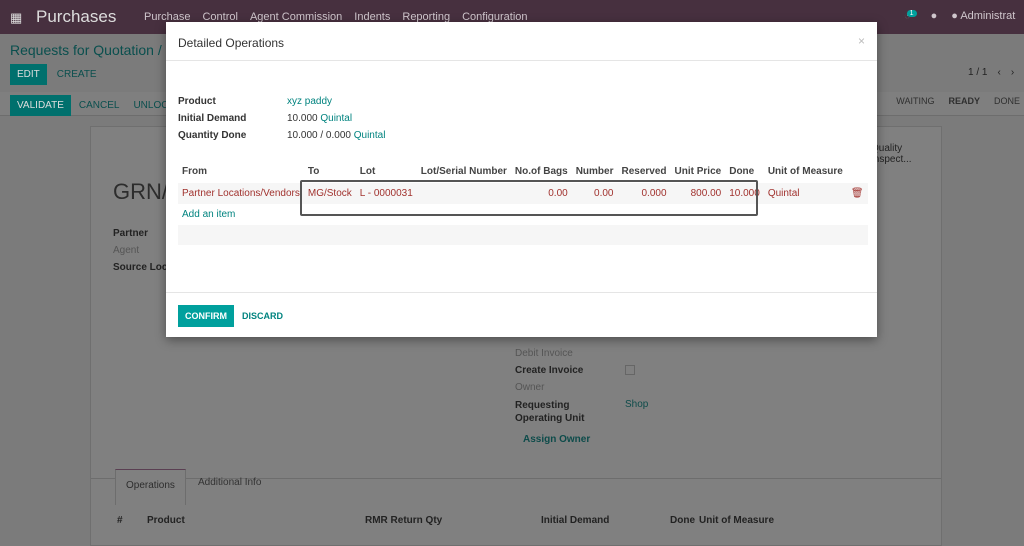 This screenshot has height=546, width=1024. What do you see at coordinates (737, 520) in the screenshot?
I see `col-unit-of-measure: Unit of Measure` at bounding box center [737, 520].